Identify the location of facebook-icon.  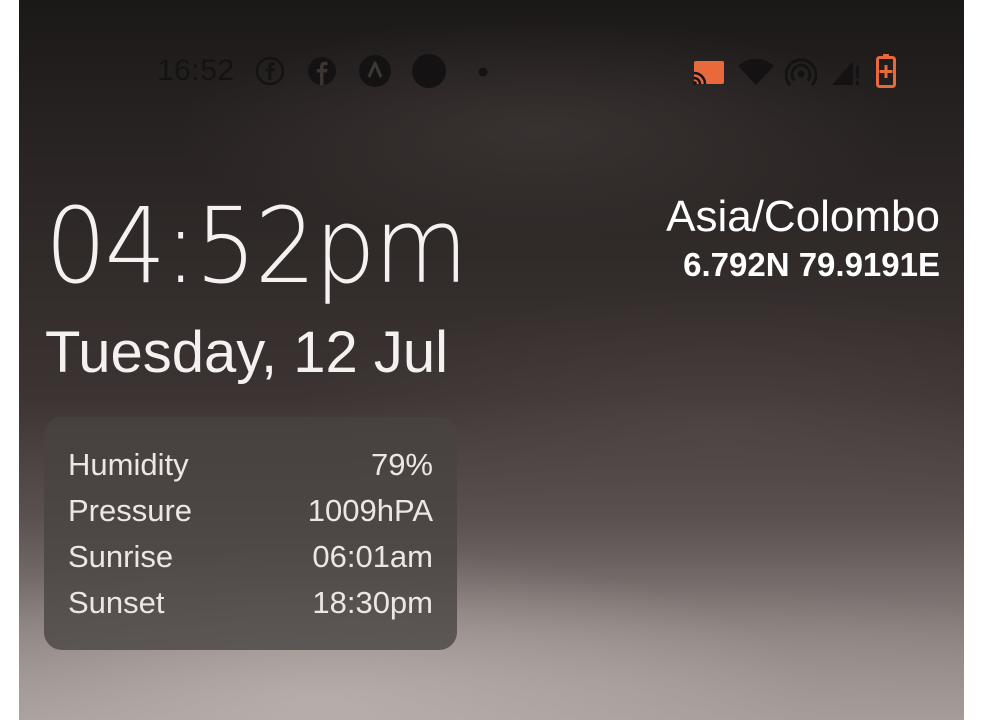
(322, 71).